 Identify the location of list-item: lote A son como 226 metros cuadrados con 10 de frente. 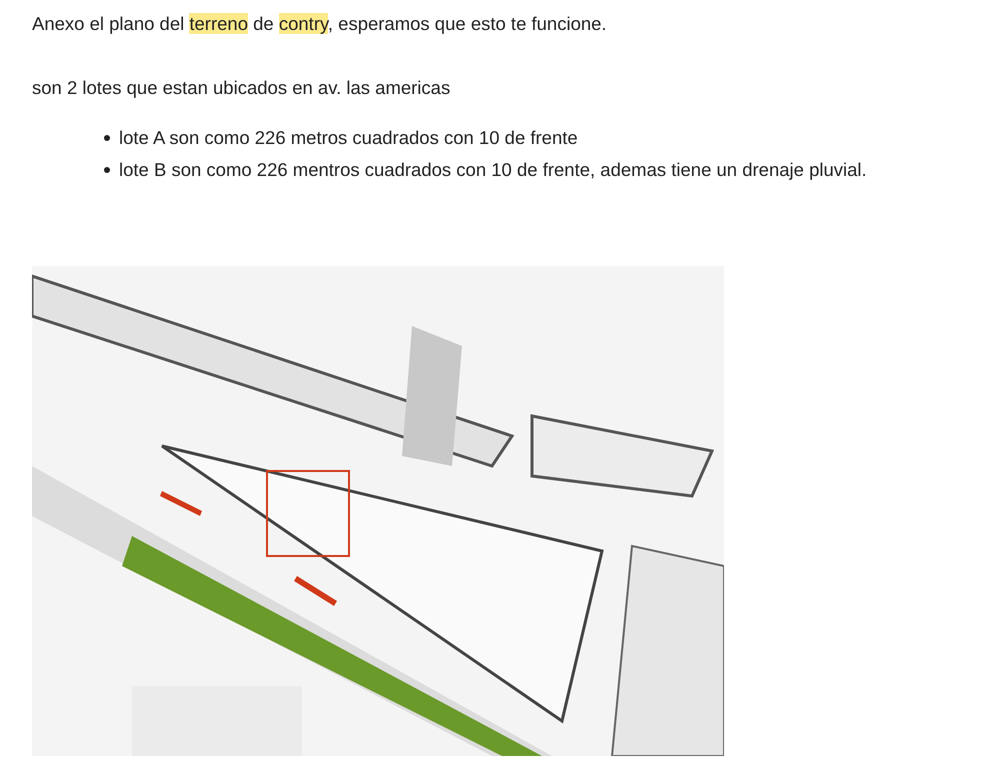
(348, 138).